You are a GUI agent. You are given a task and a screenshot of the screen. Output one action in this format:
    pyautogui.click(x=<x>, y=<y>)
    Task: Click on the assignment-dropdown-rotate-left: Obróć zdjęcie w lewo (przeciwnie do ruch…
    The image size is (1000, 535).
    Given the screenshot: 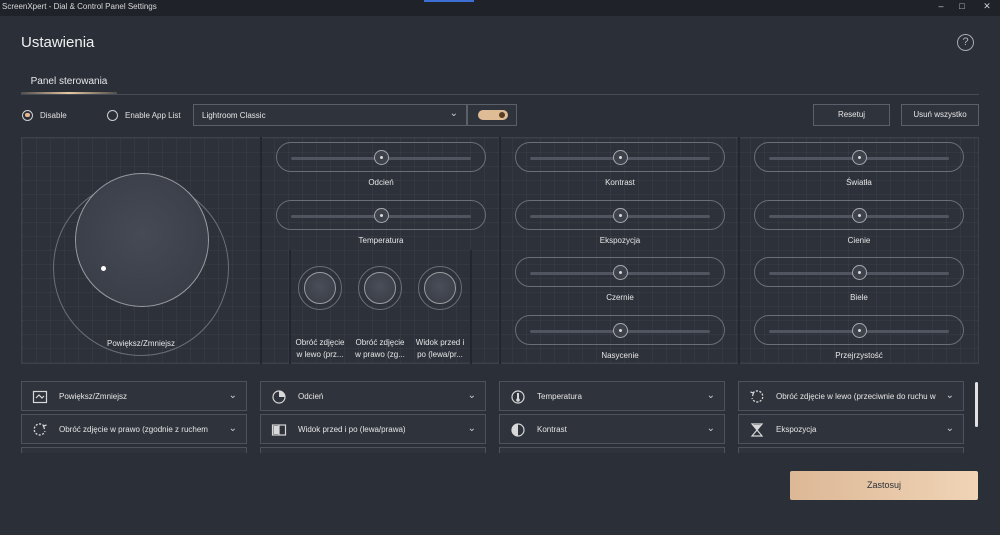 What is the action you would take?
    pyautogui.click(x=851, y=396)
    